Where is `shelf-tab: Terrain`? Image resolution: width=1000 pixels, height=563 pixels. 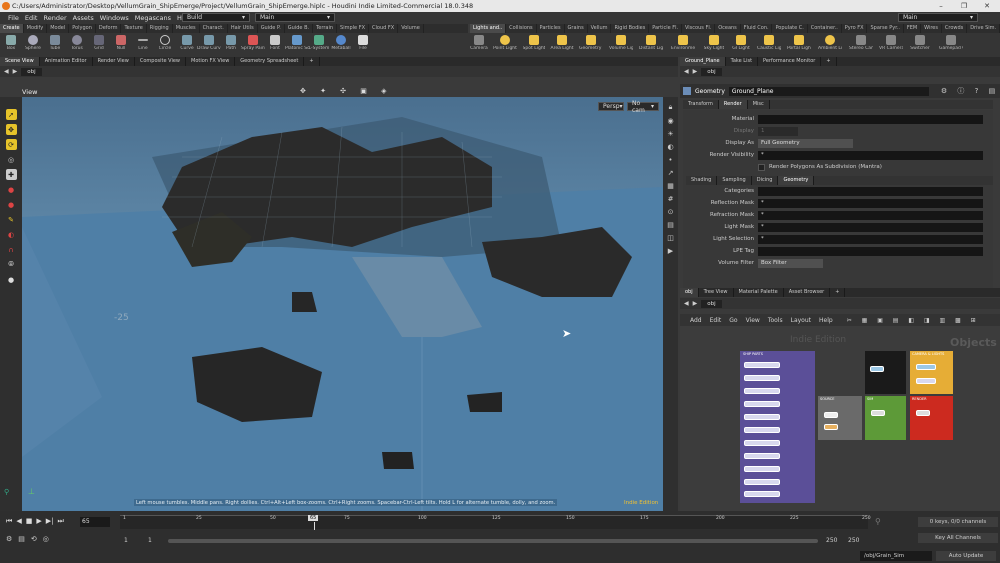 shelf-tab: Terrain is located at coordinates (325, 28).